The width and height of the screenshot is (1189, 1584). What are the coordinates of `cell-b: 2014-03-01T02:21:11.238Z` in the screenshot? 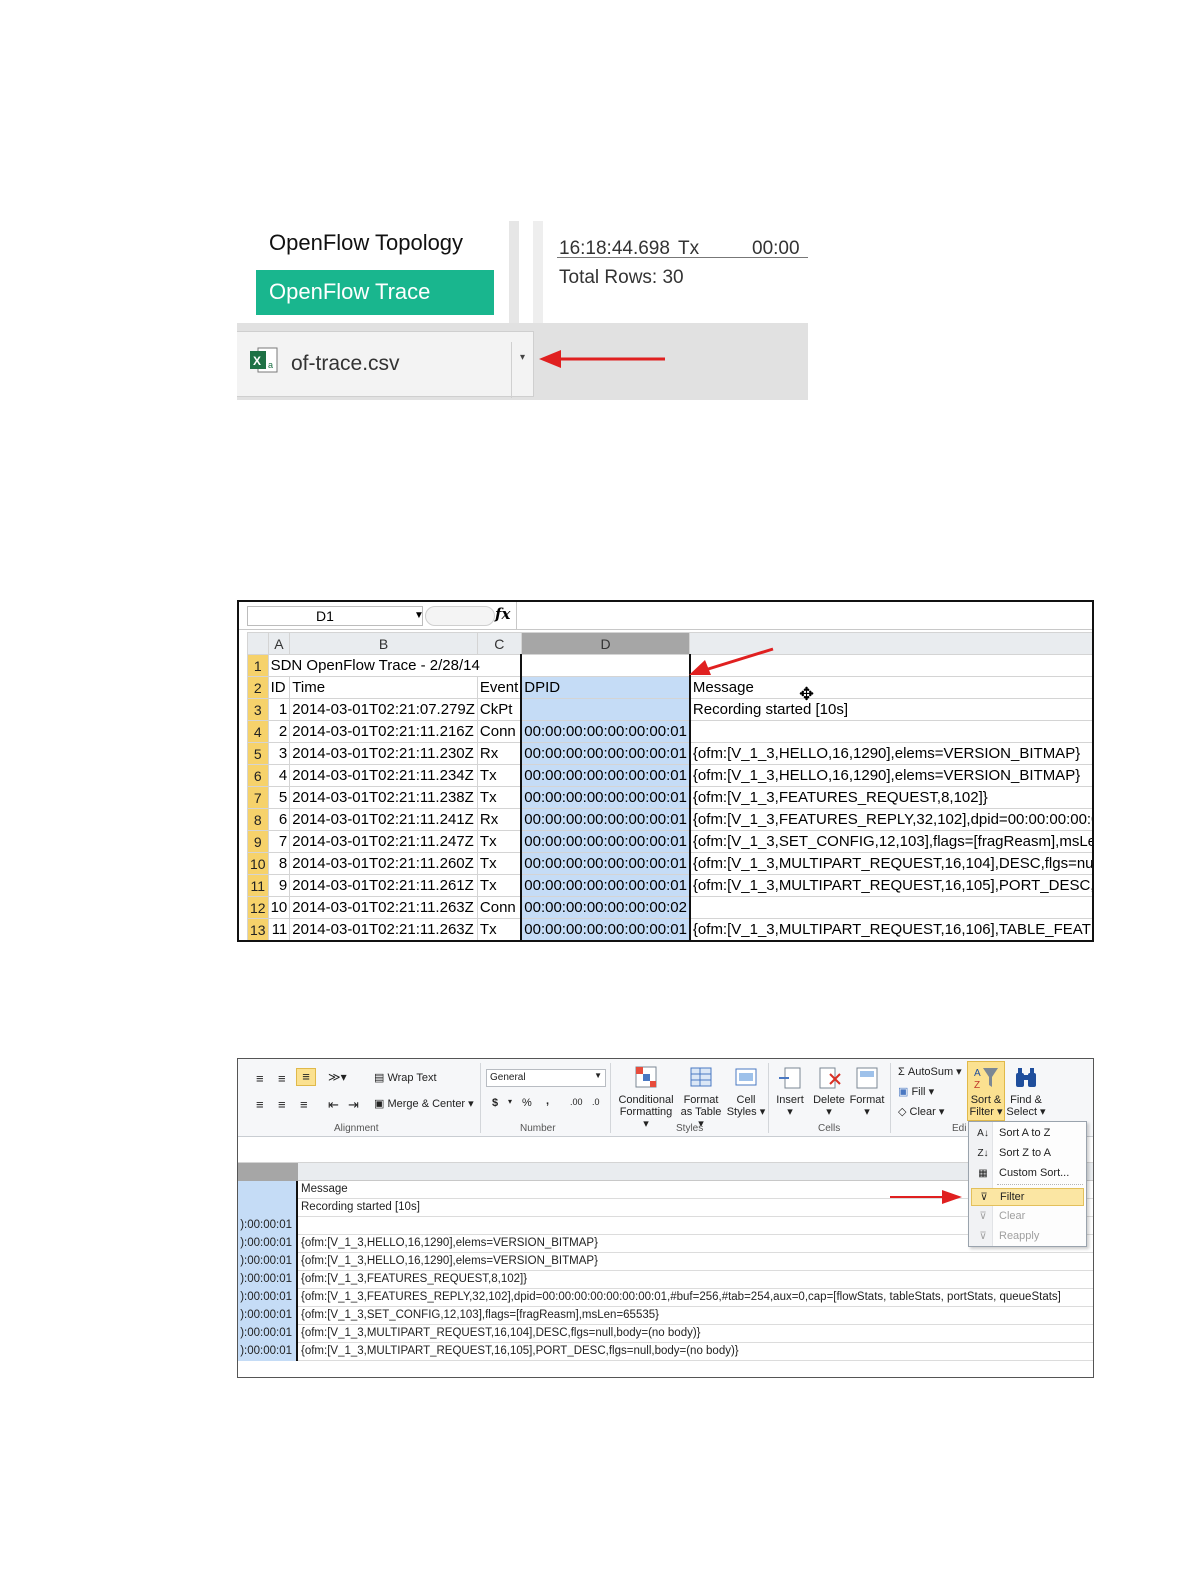 It's located at (383, 797).